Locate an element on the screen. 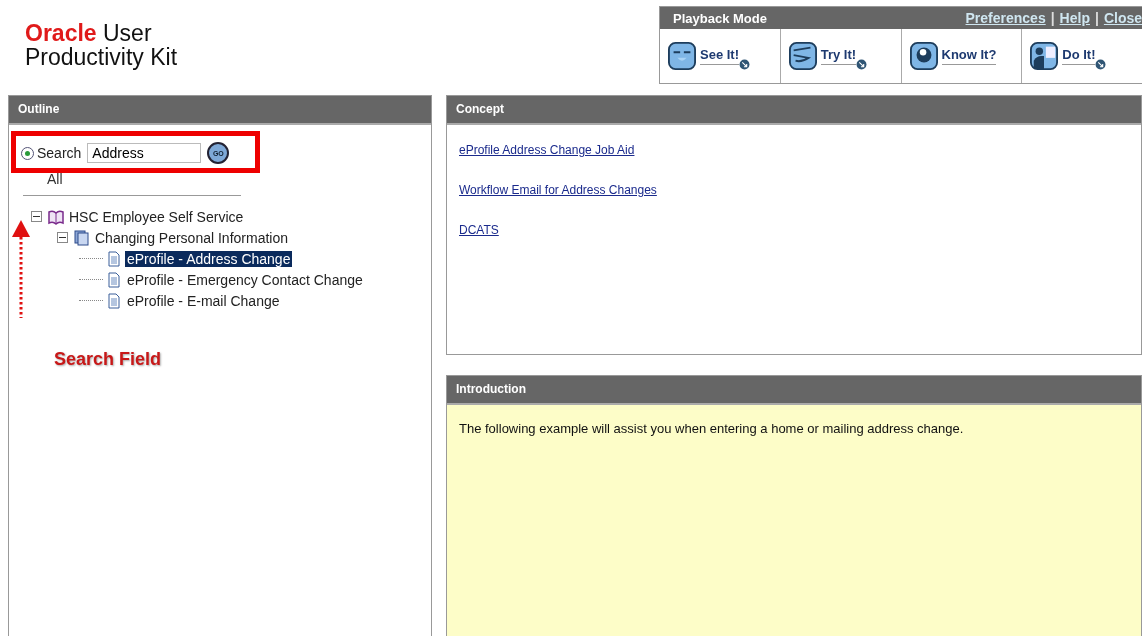 Image resolution: width=1142 pixels, height=636 pixels. search-field: Address is located at coordinates (144, 153).